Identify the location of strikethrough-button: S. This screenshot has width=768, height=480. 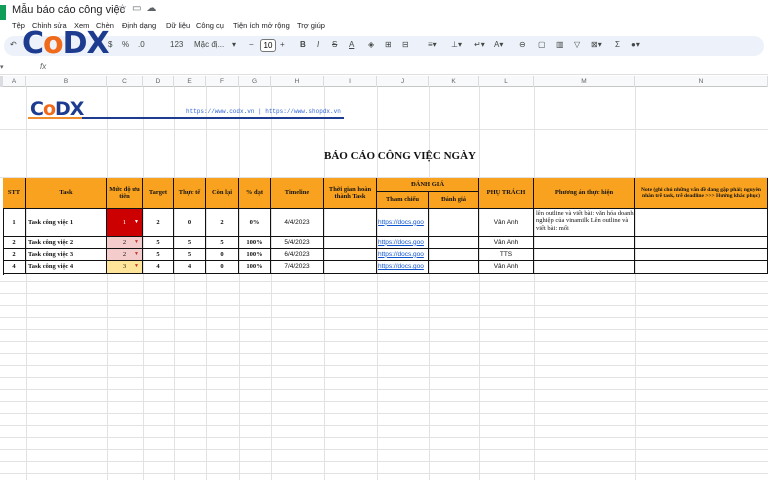
(334, 44).